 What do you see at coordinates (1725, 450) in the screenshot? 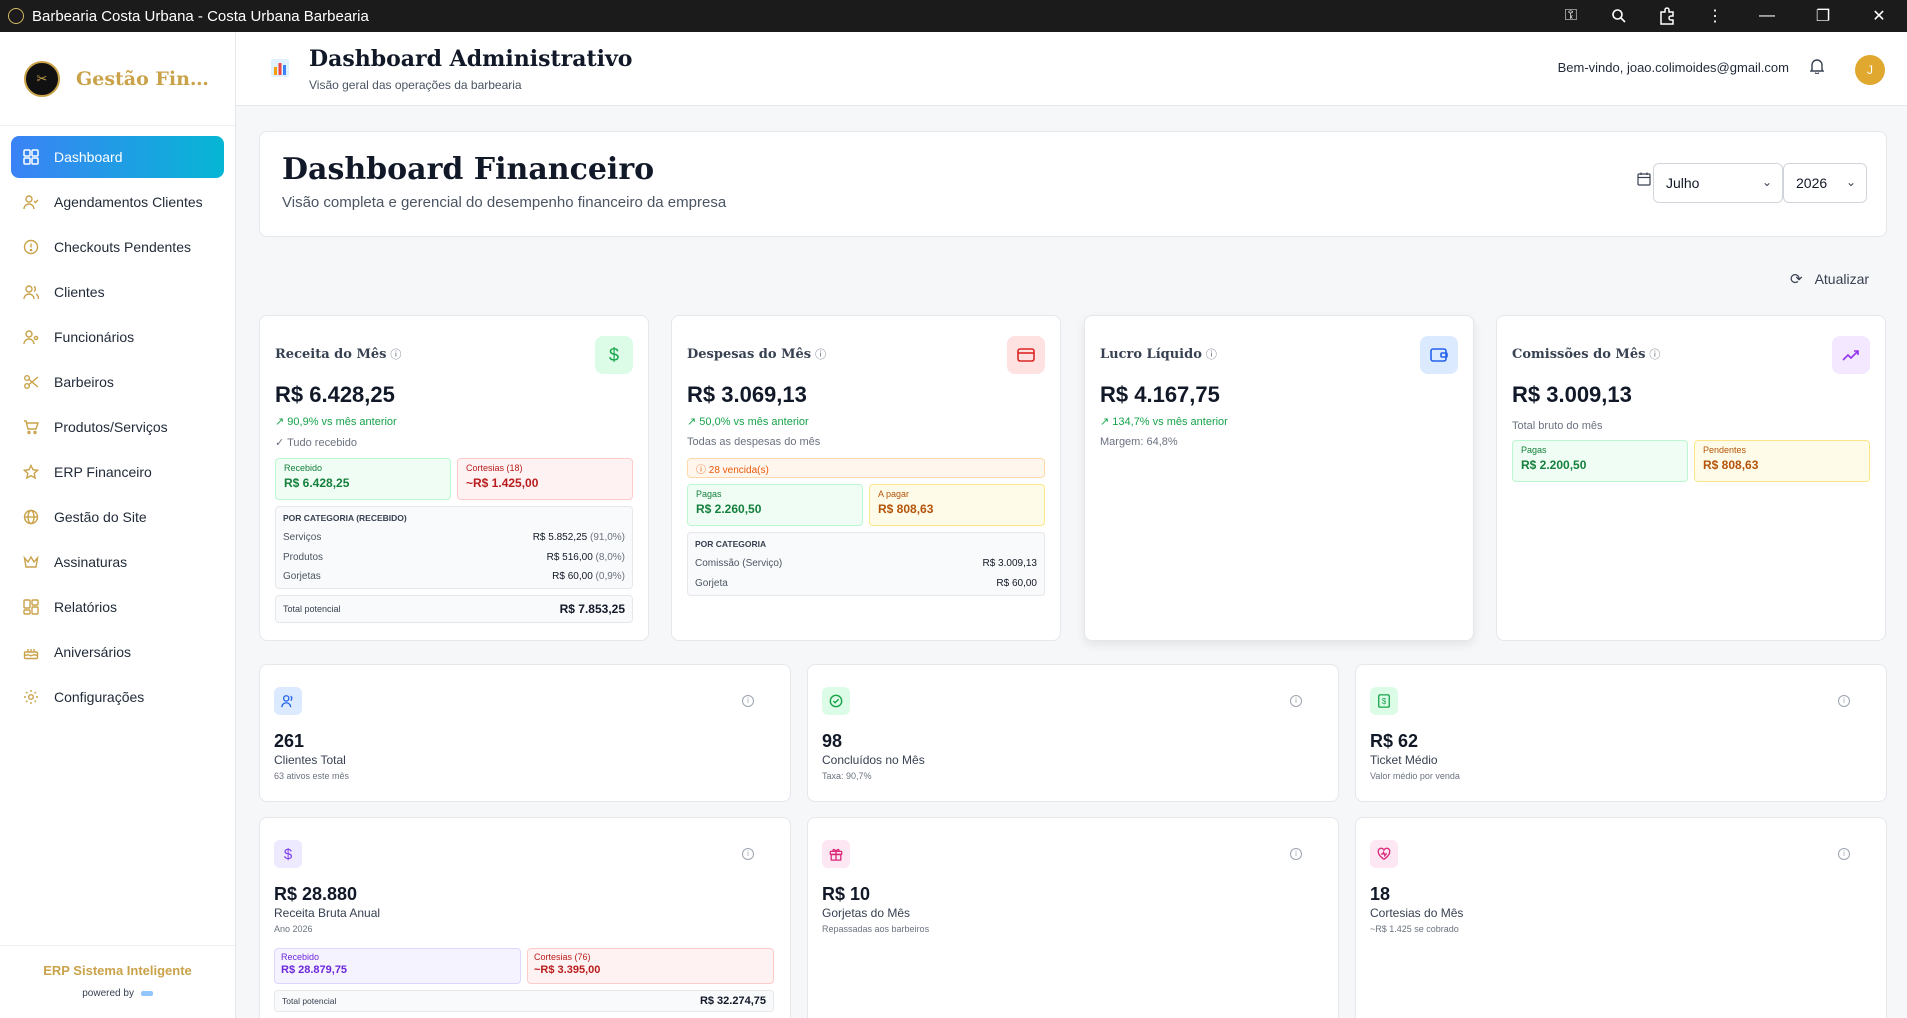
I see `pendentes-label: Pendentes` at bounding box center [1725, 450].